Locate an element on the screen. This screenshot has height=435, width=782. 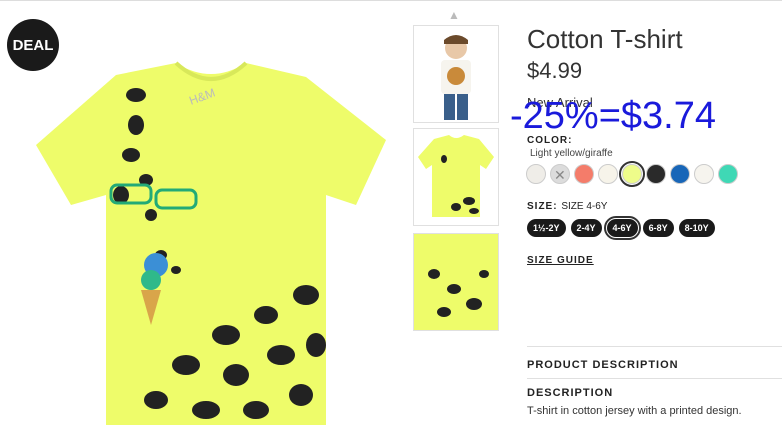
top-divider is located at coordinates (391, 2).